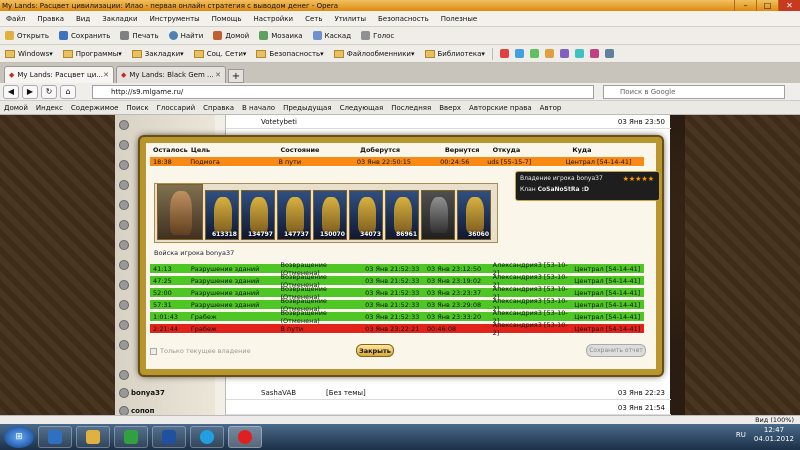  Describe the element at coordinates (455, 53) in the screenshot. I see `folder-library: Библиотека ▾` at that location.